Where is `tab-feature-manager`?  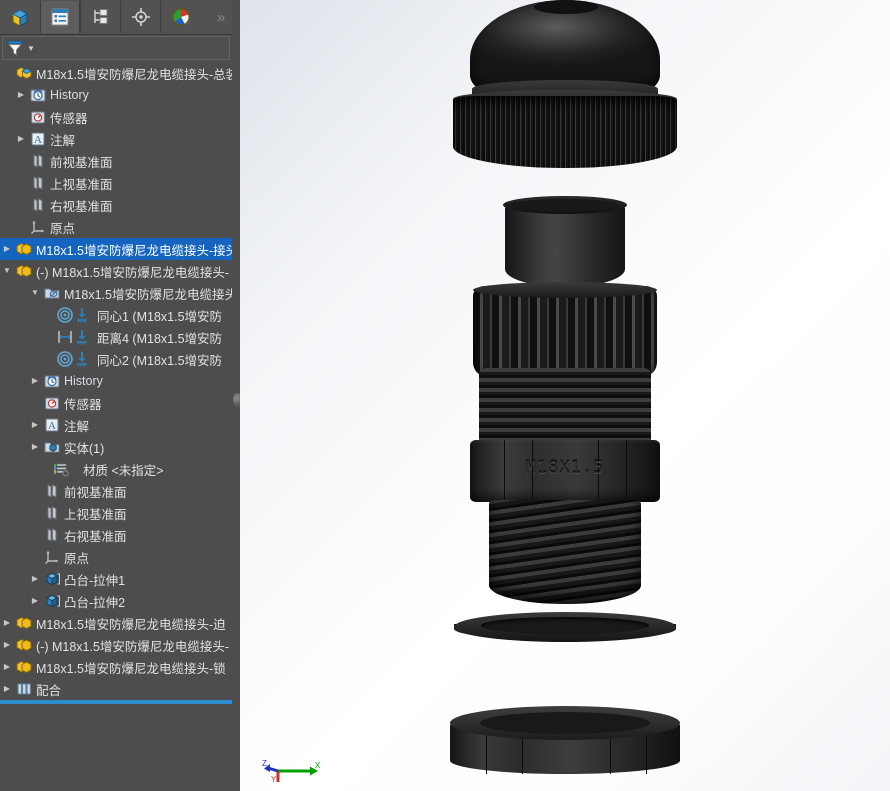 tab-feature-manager is located at coordinates (20, 17).